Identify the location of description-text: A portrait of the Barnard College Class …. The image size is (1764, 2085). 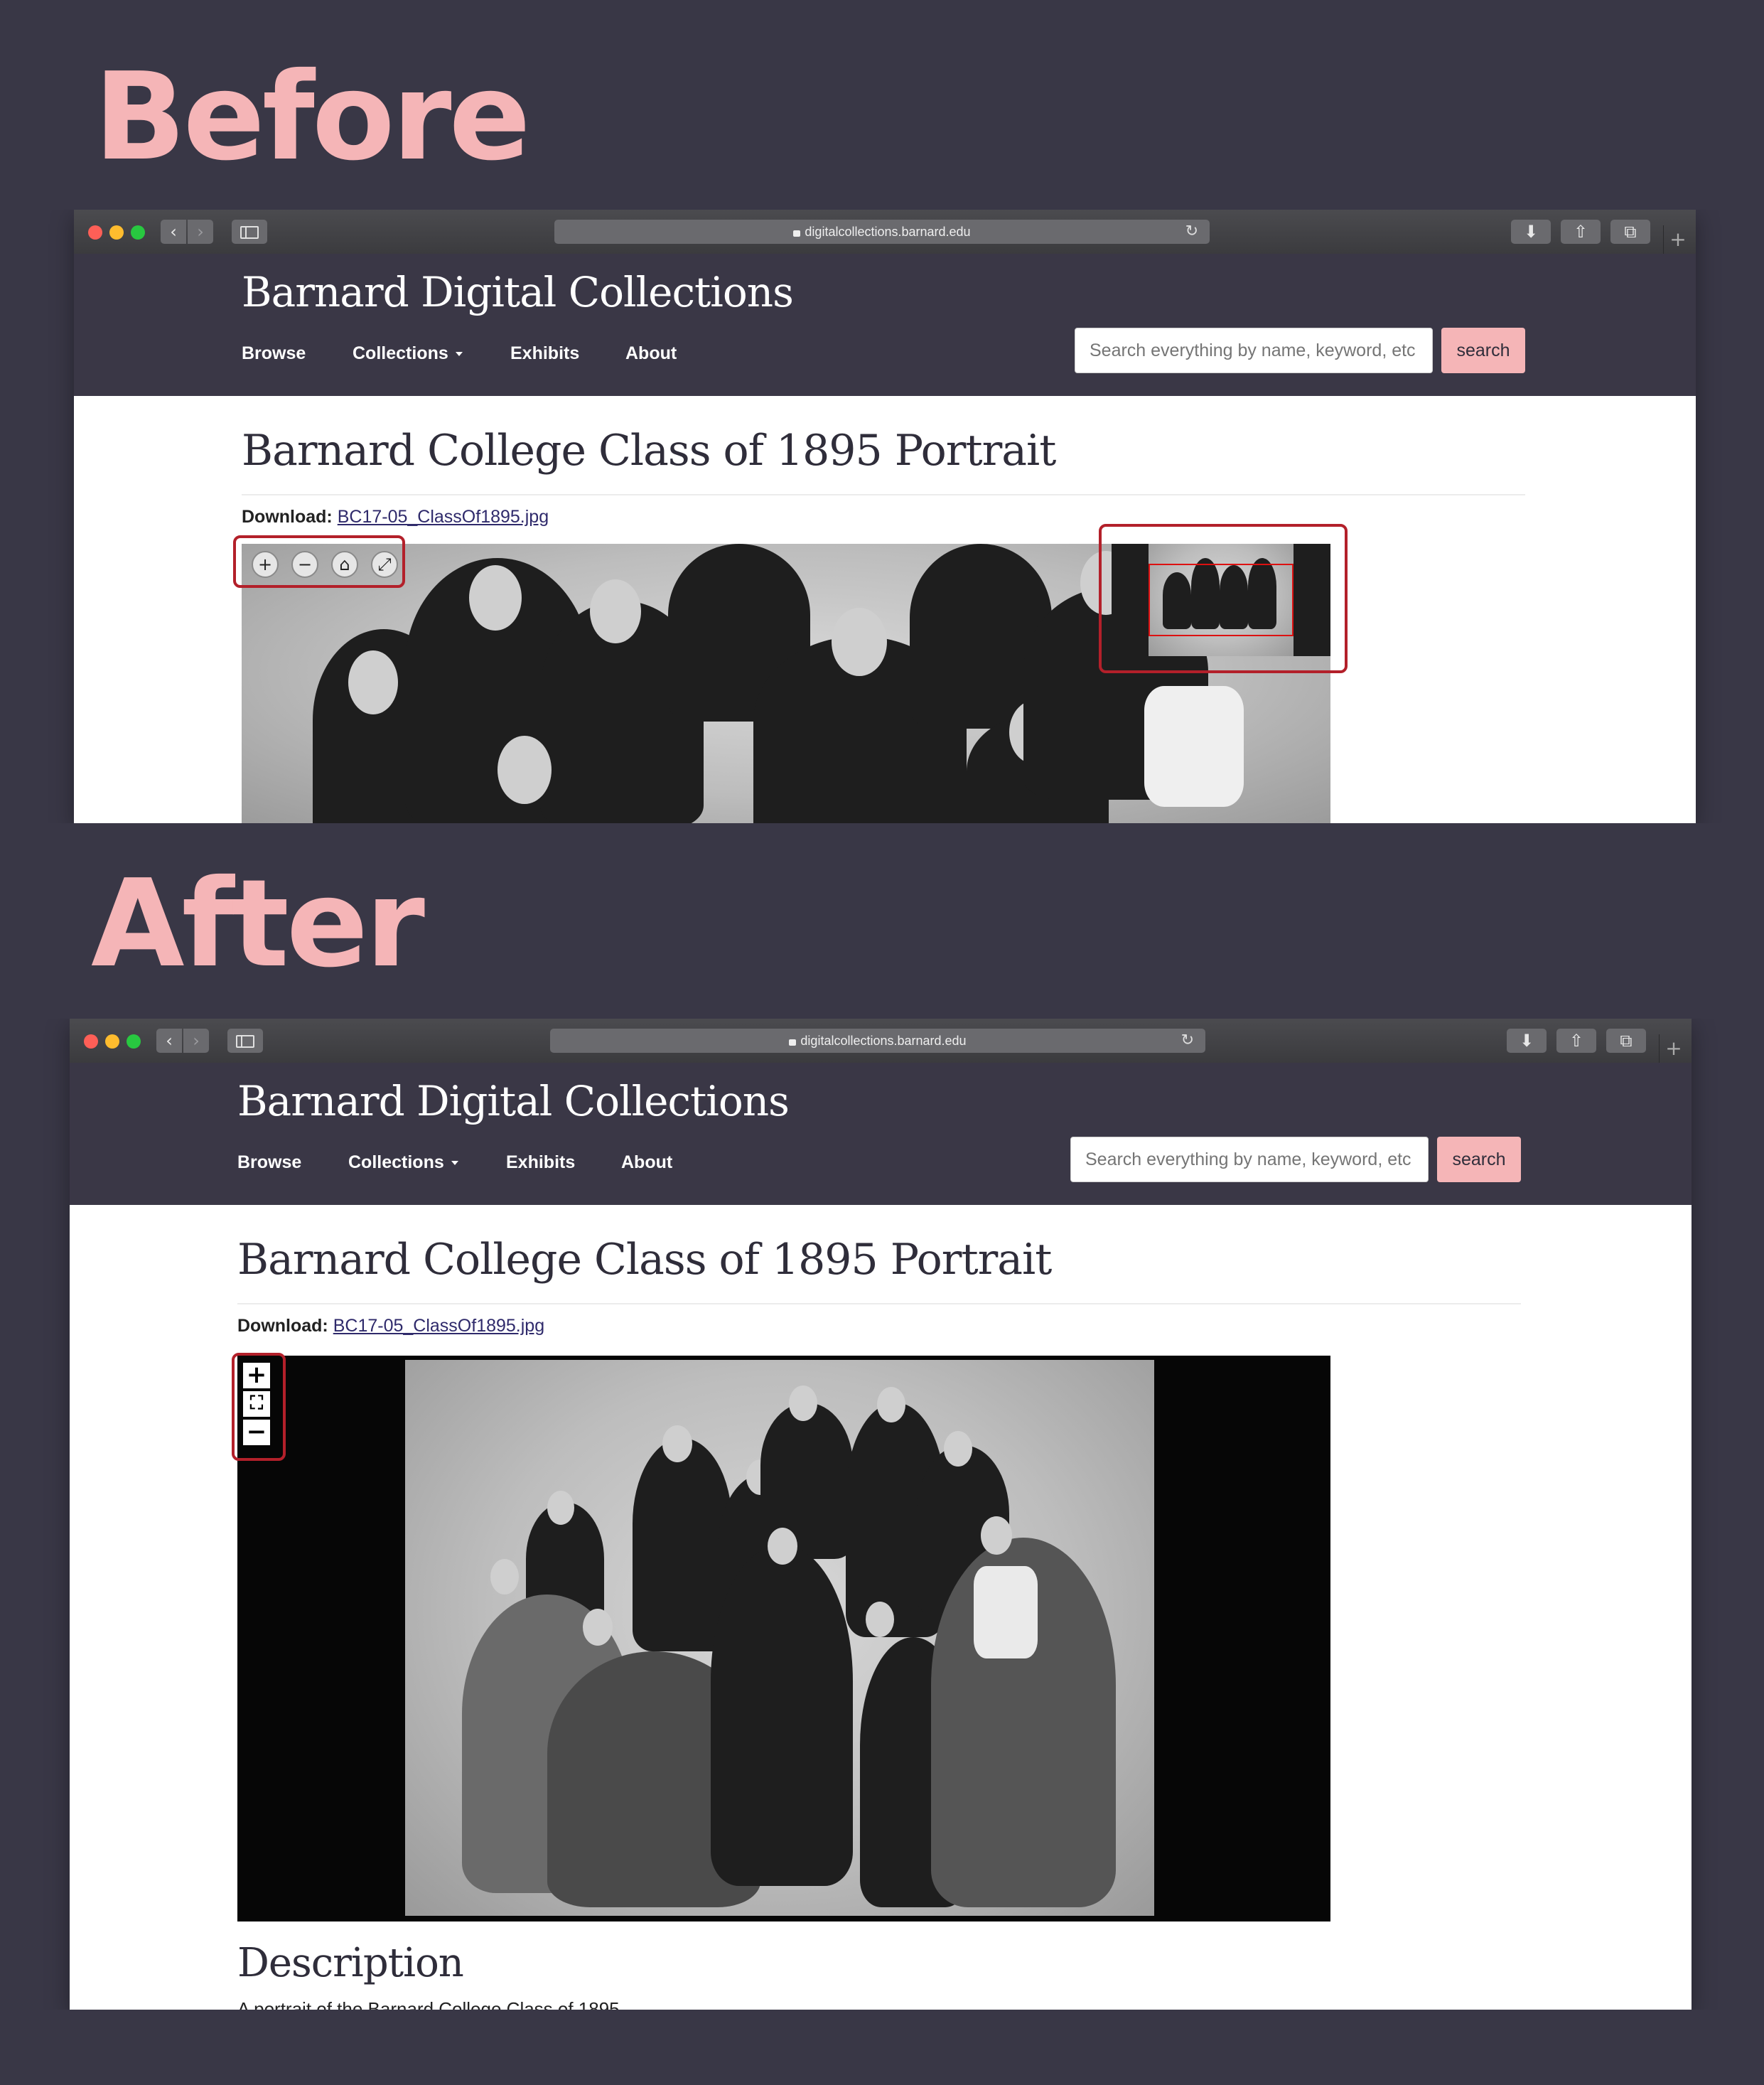
(428, 2004).